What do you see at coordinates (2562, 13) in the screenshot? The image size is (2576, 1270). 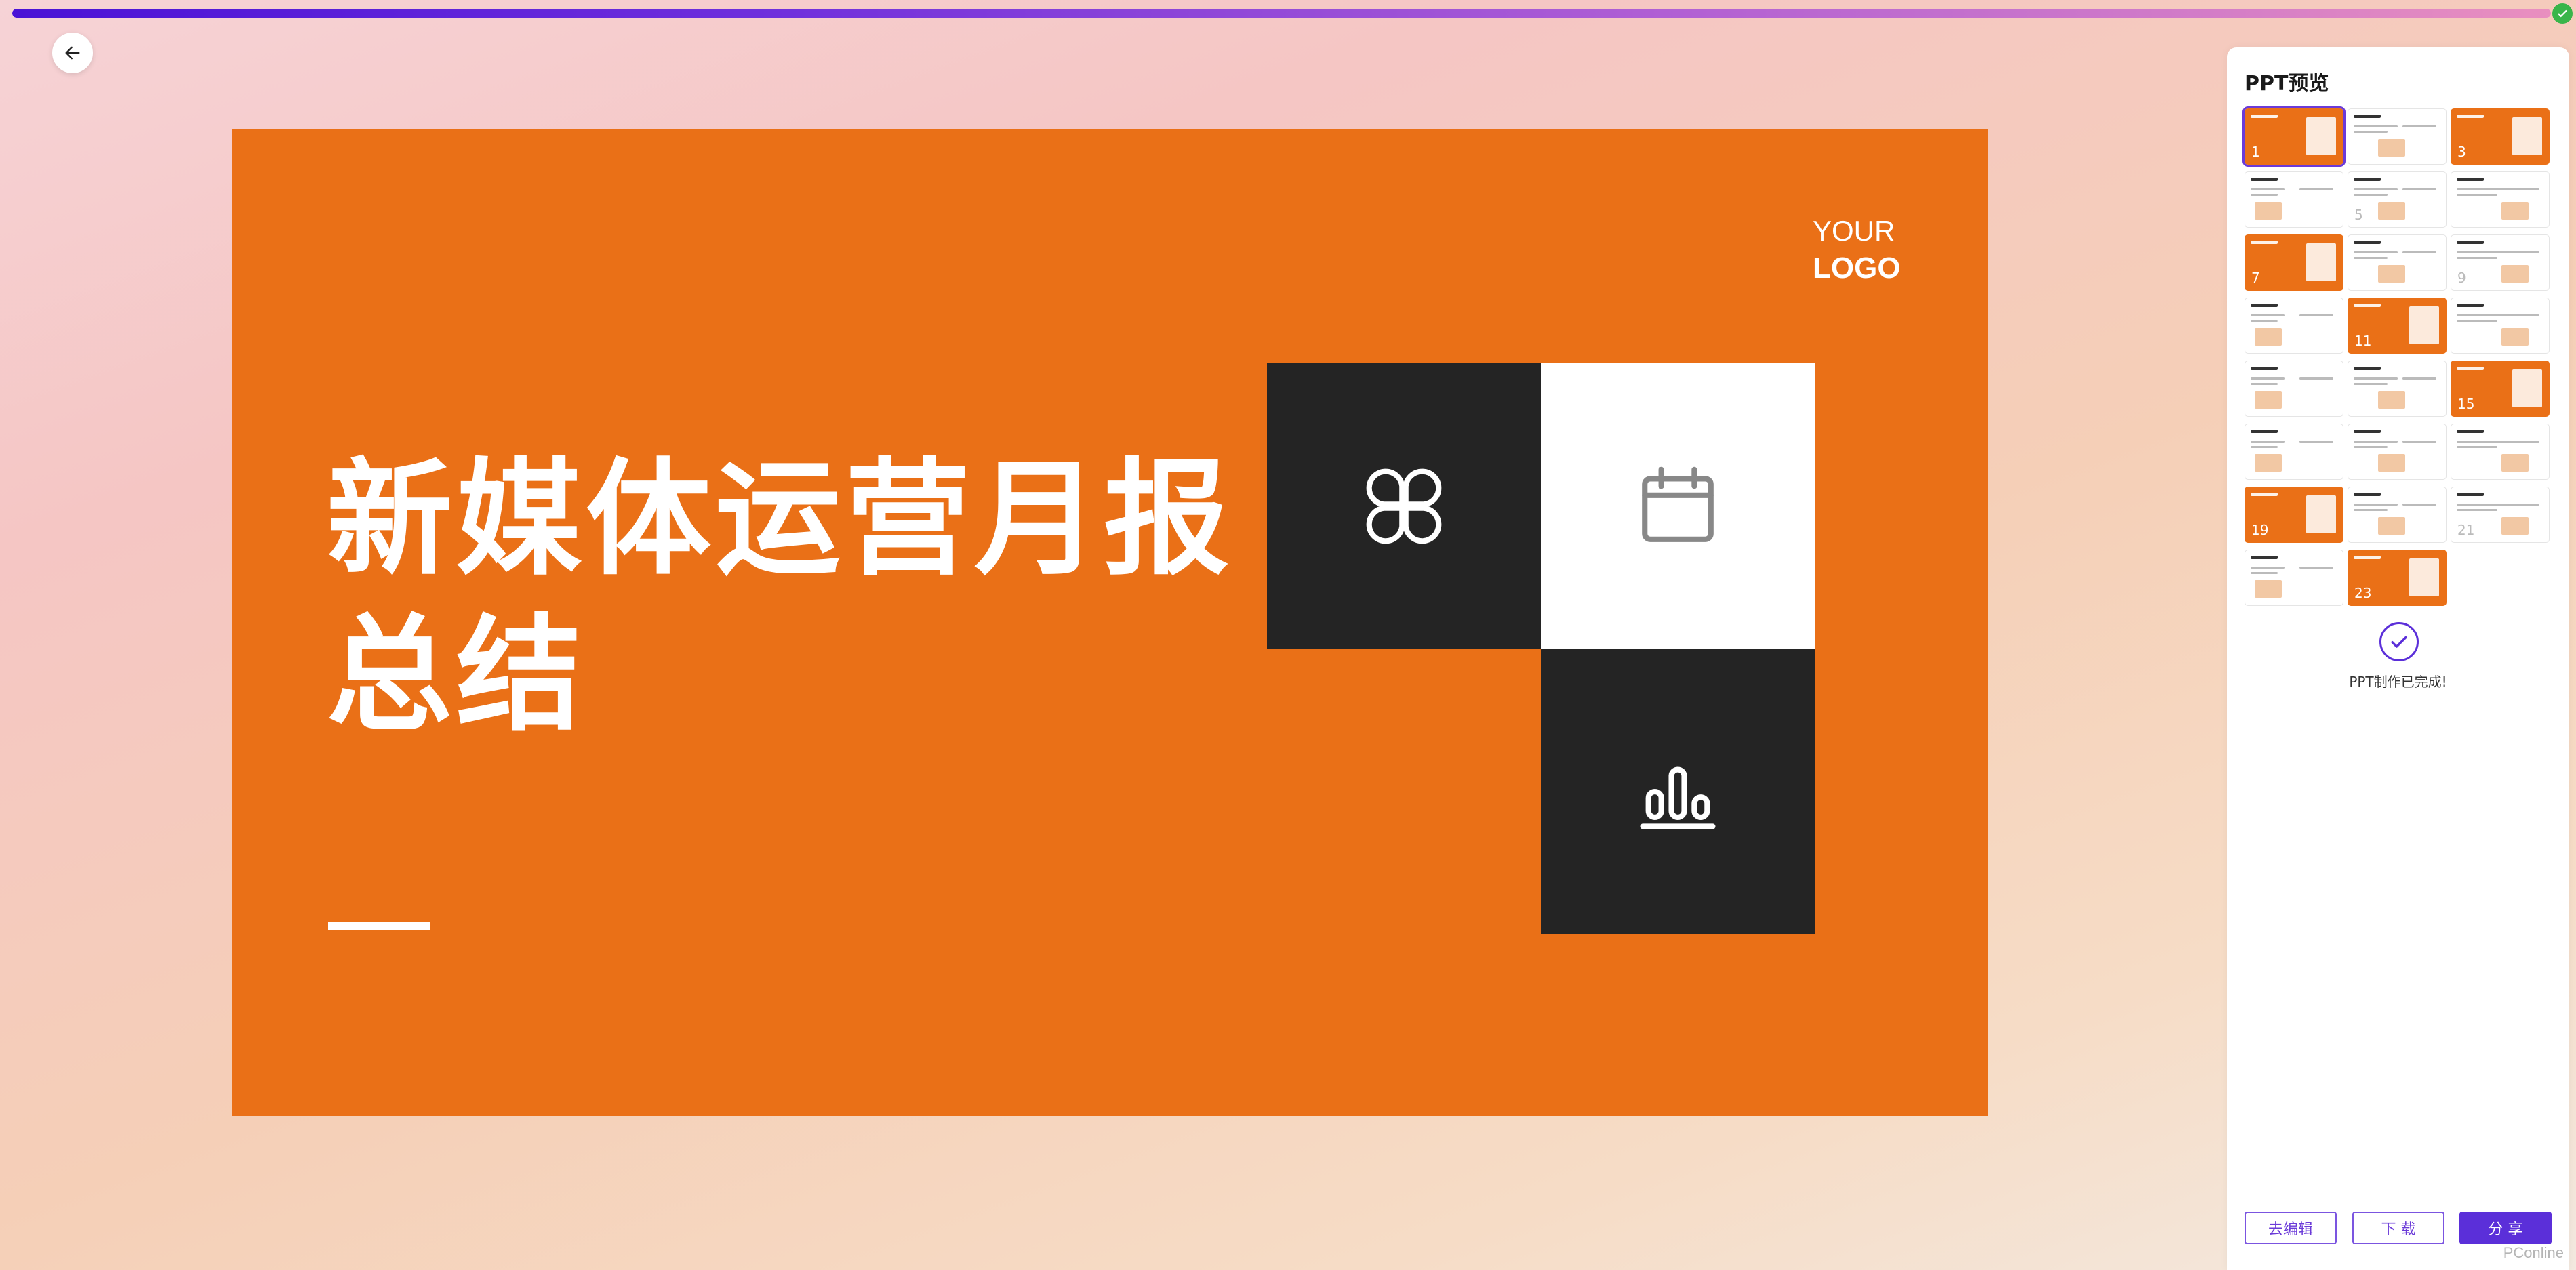 I see `complete-check-icon` at bounding box center [2562, 13].